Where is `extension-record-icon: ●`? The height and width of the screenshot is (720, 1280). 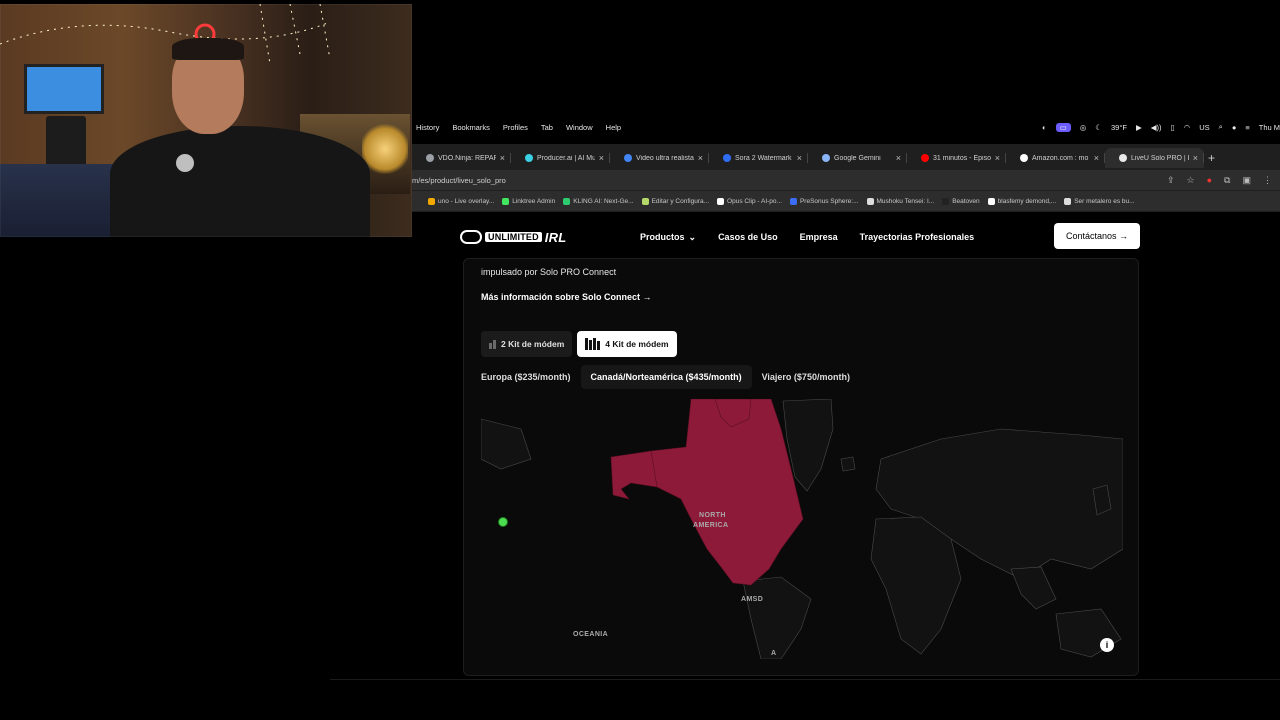 extension-record-icon: ● is located at coordinates (1209, 180).